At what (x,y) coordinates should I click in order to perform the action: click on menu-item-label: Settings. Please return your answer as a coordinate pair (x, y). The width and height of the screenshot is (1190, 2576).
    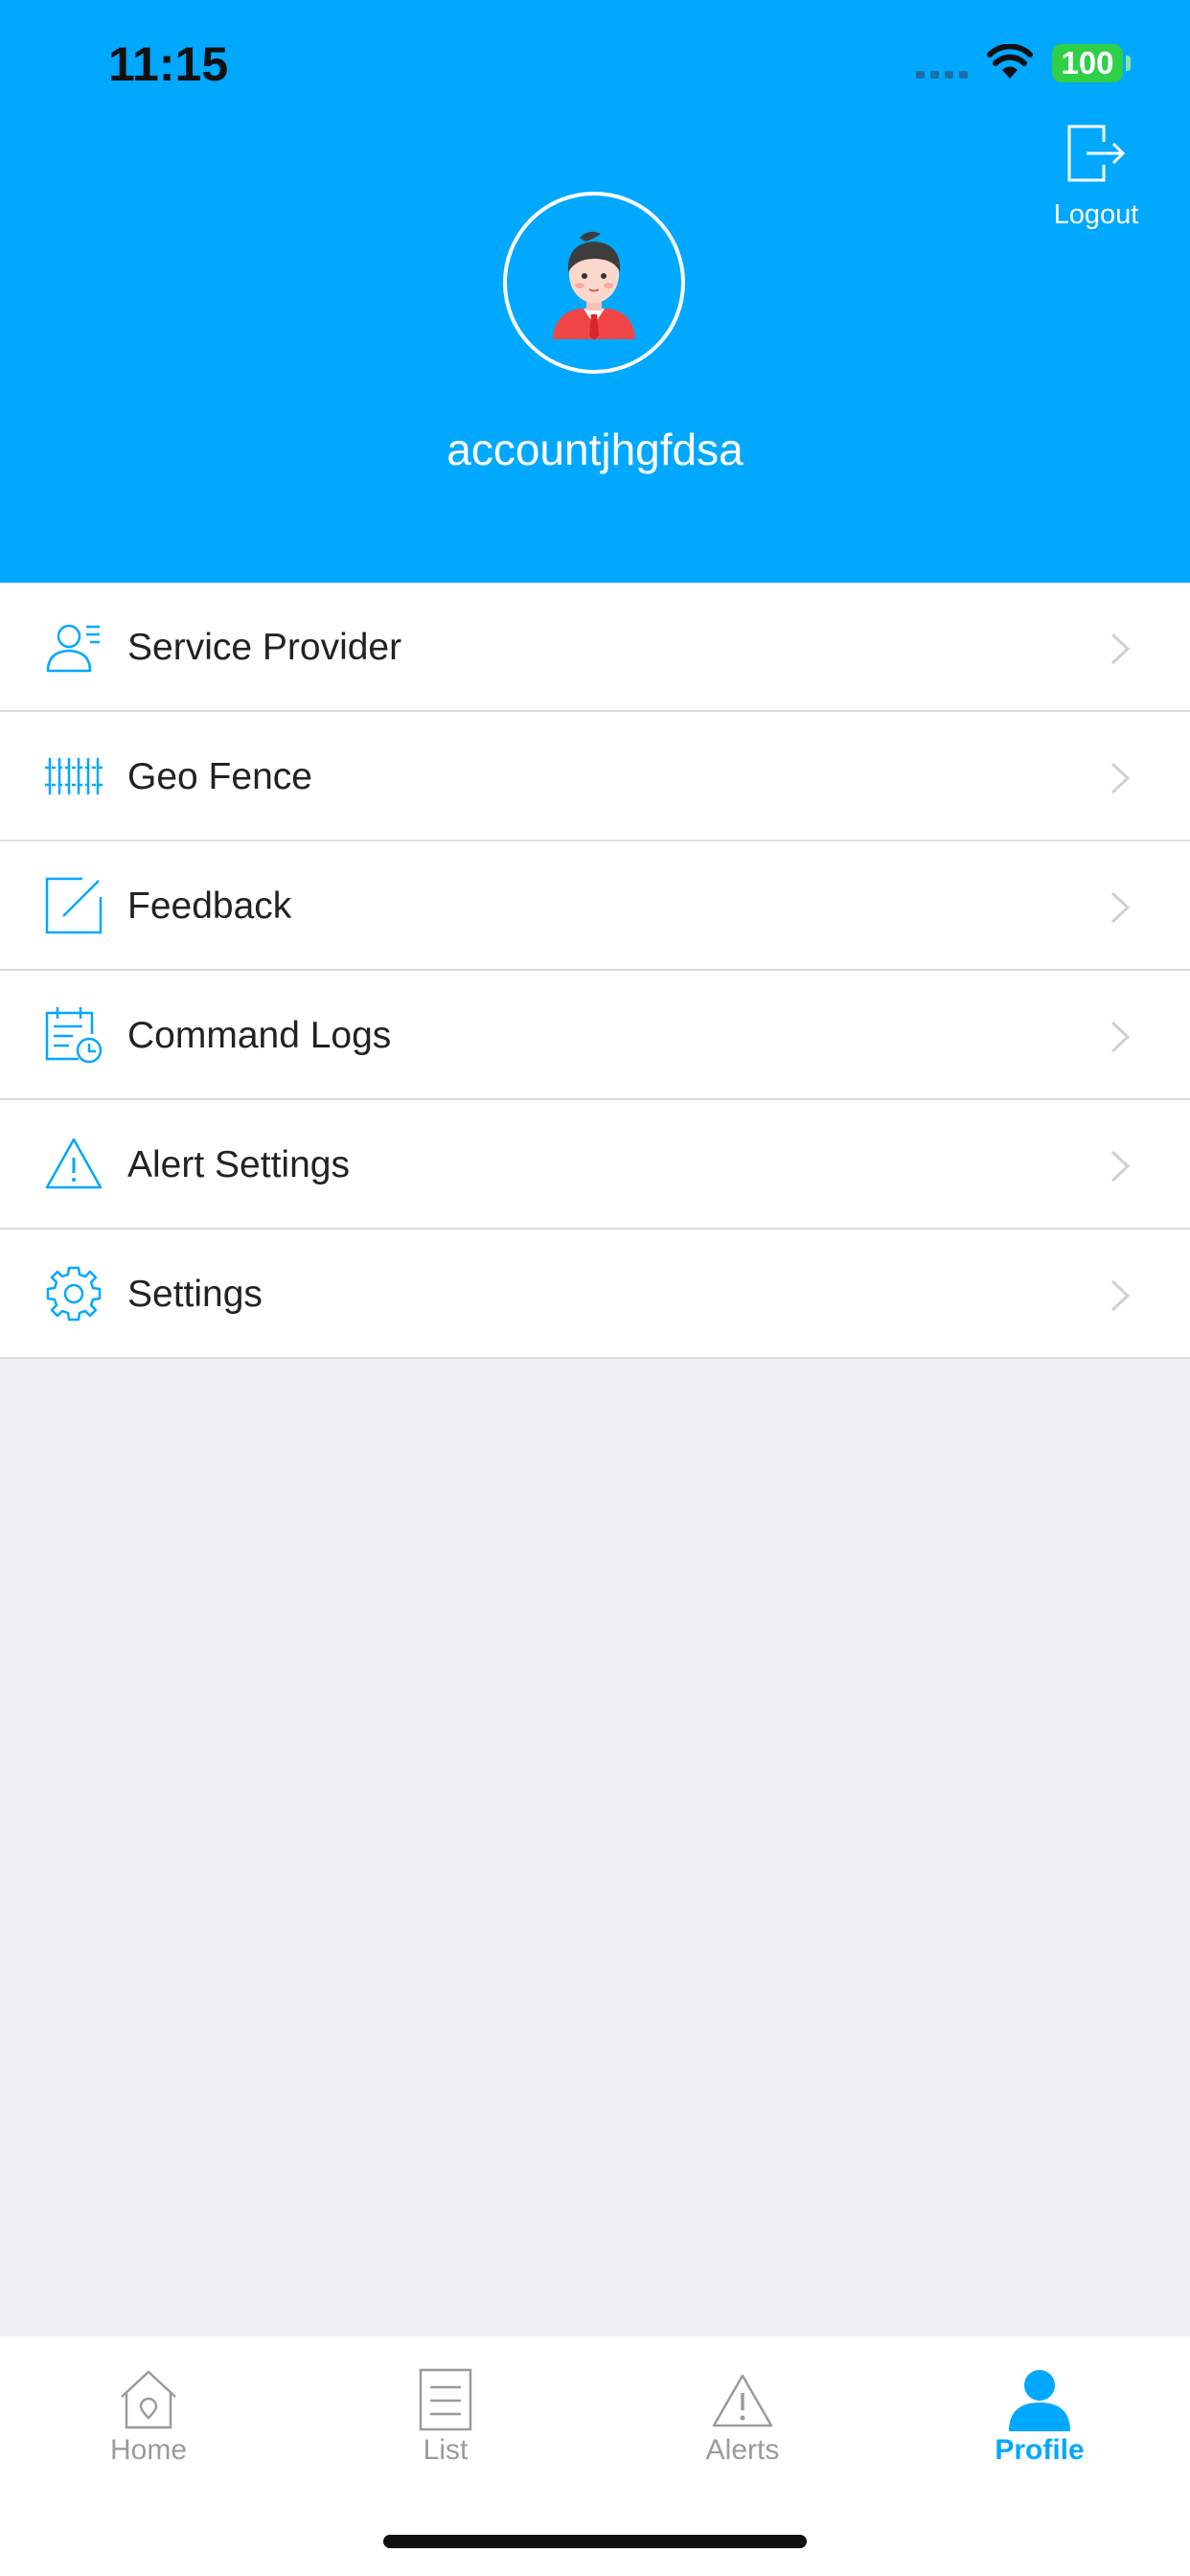
    Looking at the image, I should click on (195, 1295).